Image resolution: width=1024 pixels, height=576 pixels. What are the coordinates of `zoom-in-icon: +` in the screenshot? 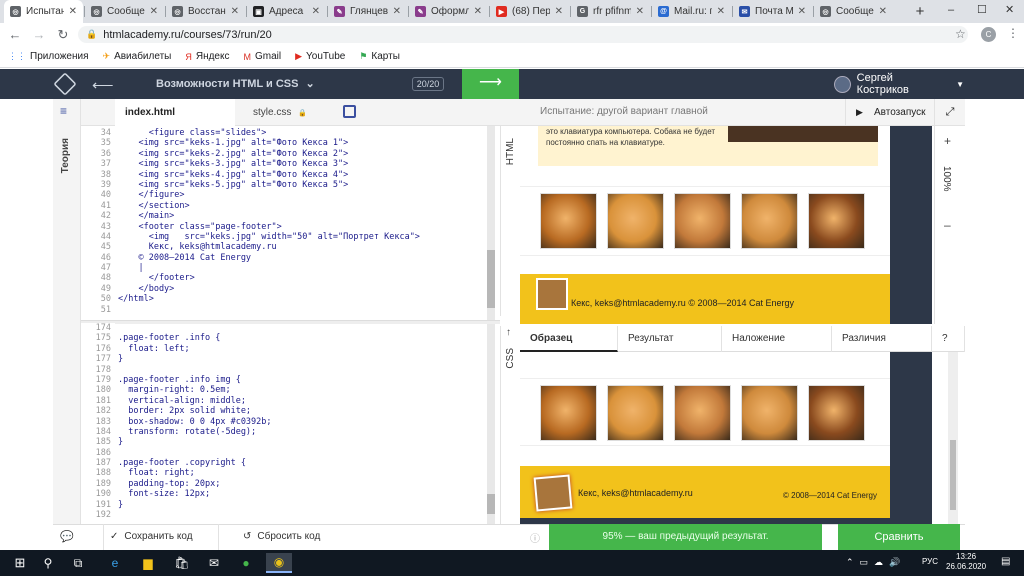 It's located at (947, 141).